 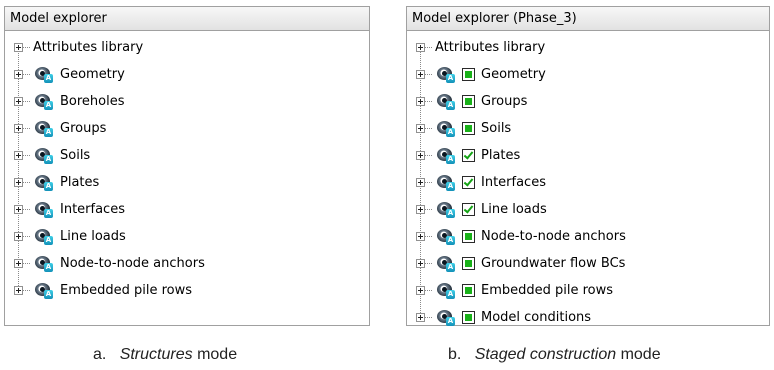 I want to click on caption-mode-name: Staged construction, so click(x=545, y=354).